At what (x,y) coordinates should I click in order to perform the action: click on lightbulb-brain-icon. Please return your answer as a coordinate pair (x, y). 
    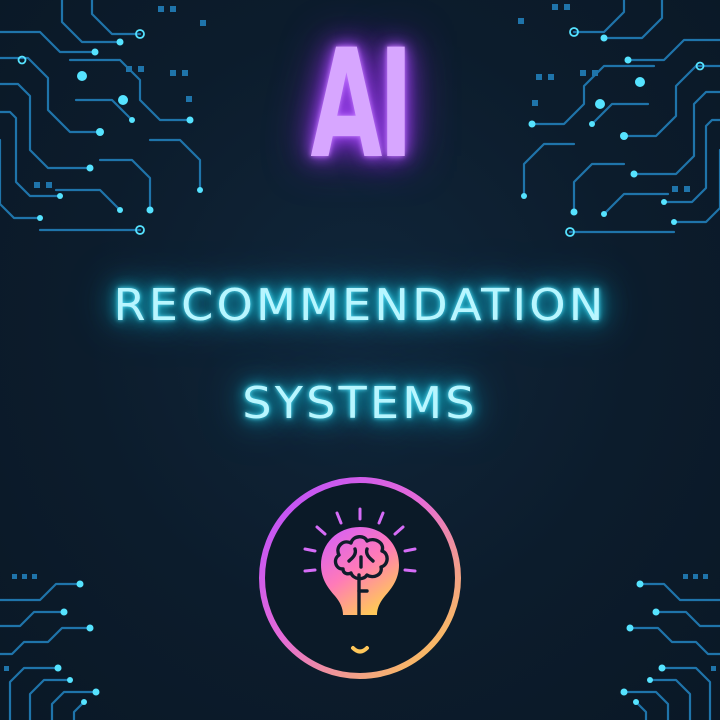
    Looking at the image, I should click on (360, 578).